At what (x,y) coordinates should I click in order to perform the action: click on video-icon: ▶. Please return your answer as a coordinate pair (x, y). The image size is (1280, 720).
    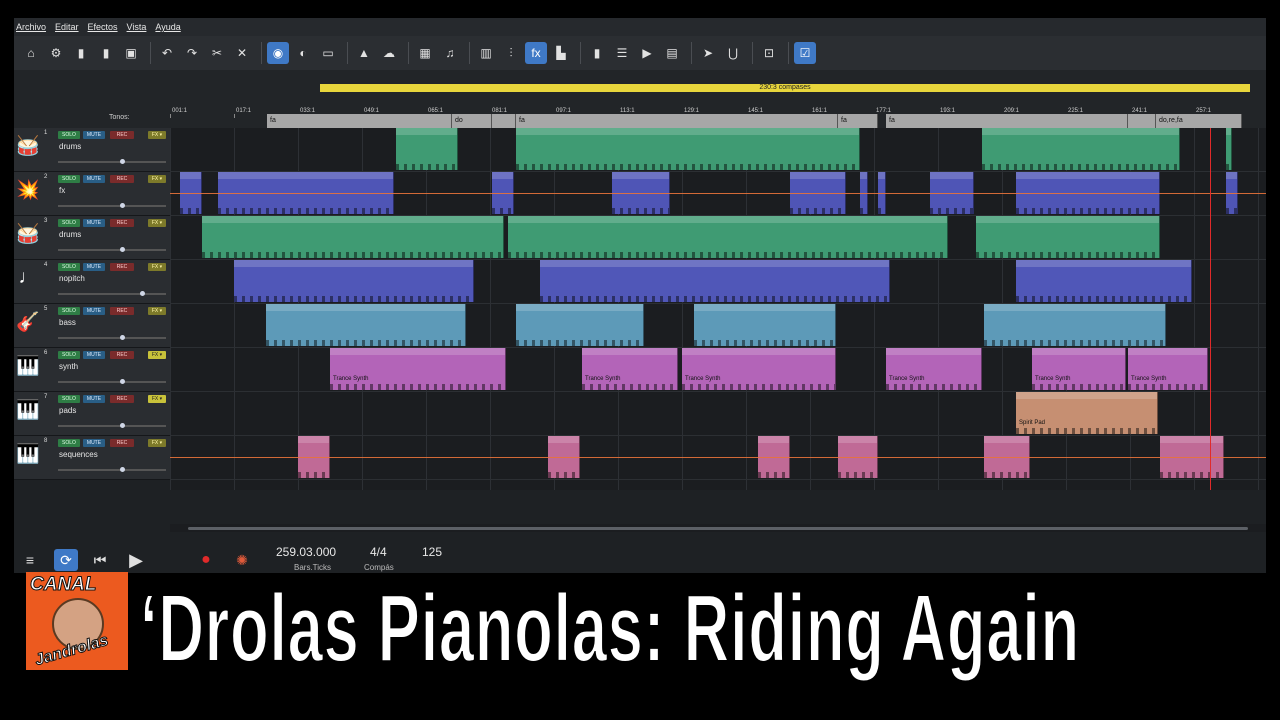
    Looking at the image, I should click on (647, 53).